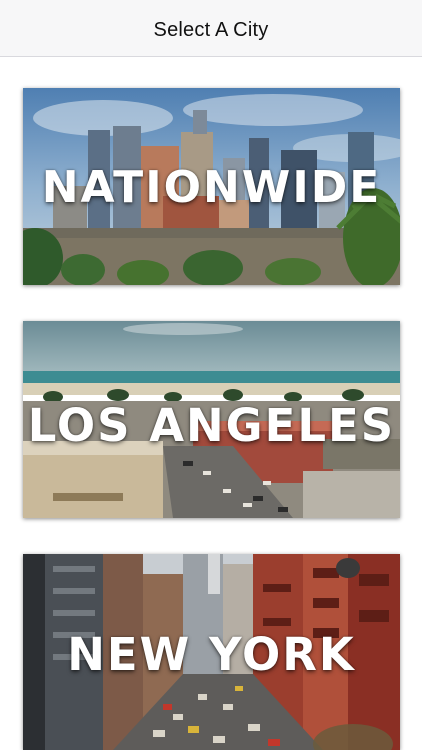 The height and width of the screenshot is (750, 422). I want to click on city-label-nationwide: NATIONWIDE, so click(211, 187).